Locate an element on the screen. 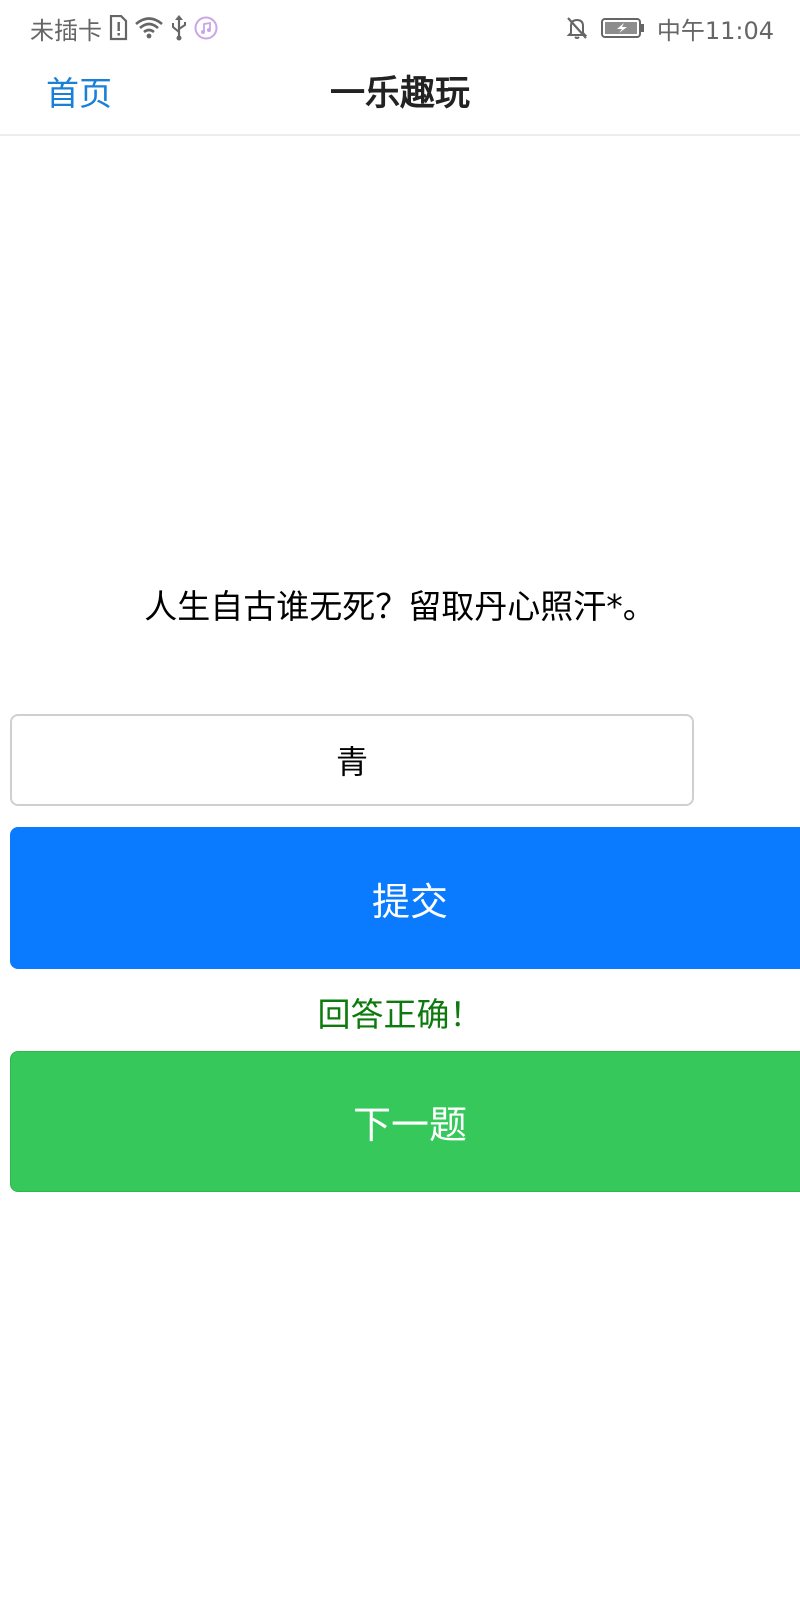 This screenshot has width=800, height=1600. answer-feedback: 回答正确！ is located at coordinates (400, 1014).